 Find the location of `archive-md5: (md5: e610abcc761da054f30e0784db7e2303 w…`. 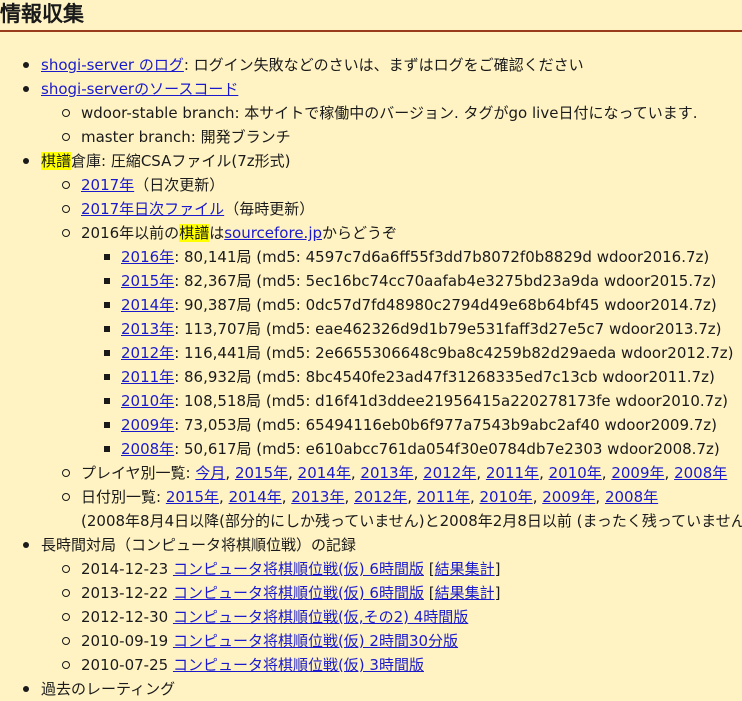

archive-md5: (md5: e610abcc761da054f30e0784db7e2303 w… is located at coordinates (485, 449).